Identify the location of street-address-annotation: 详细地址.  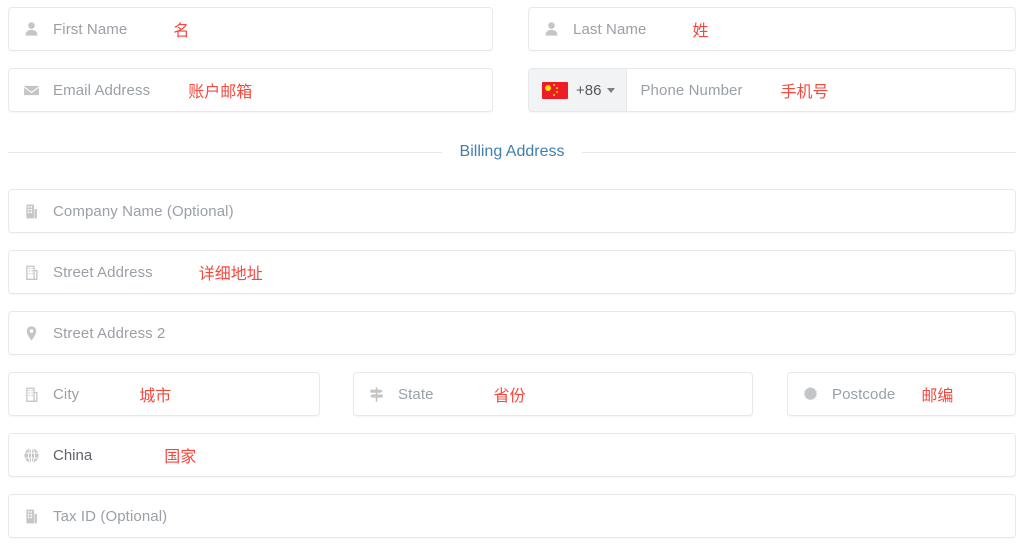
(230, 273).